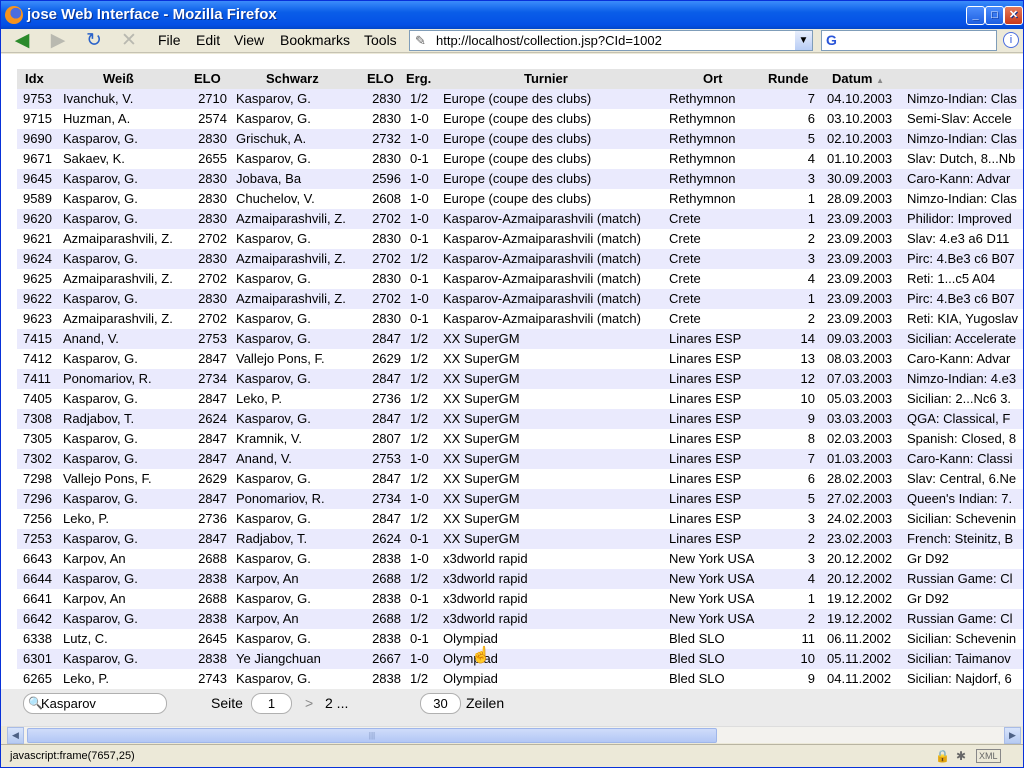  What do you see at coordinates (94, 41) in the screenshot?
I see `reload-icon: ↻` at bounding box center [94, 41].